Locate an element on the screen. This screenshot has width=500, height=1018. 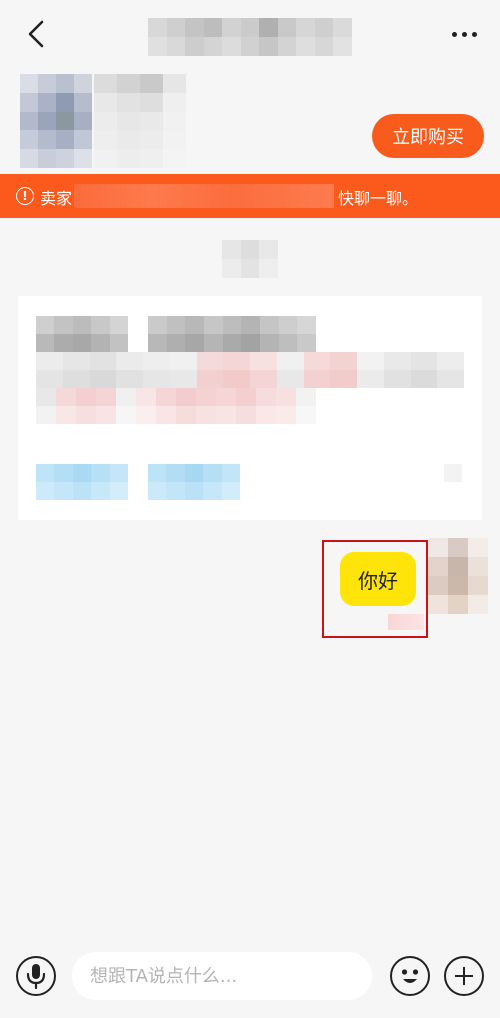
product-image-redacted is located at coordinates (56, 121).